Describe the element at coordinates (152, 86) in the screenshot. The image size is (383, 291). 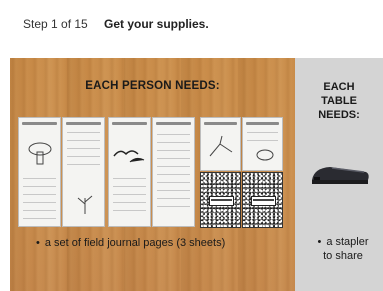
I see `person-heading: EACH PERSON NEEDS:` at that location.